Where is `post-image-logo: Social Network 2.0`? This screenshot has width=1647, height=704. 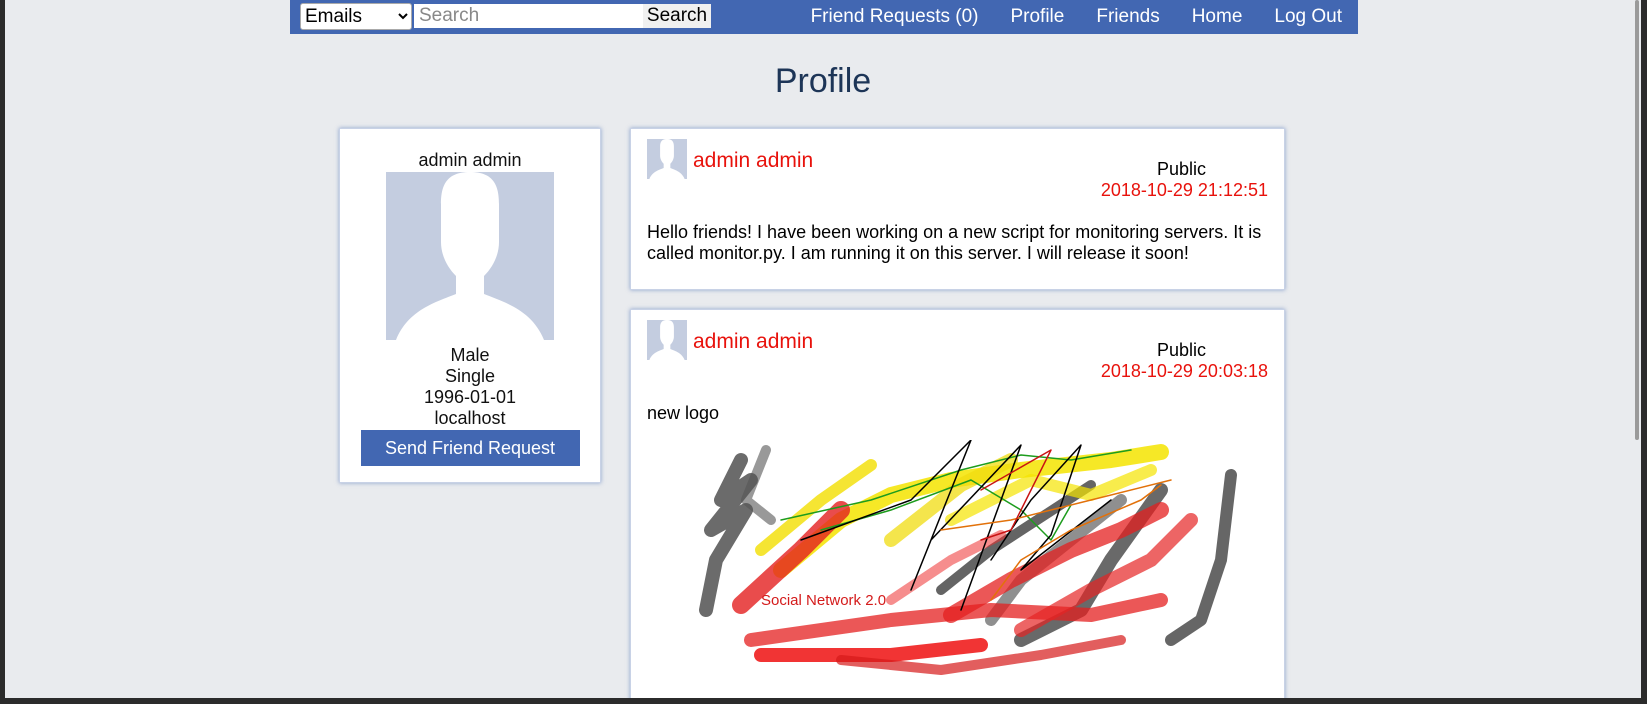 post-image-logo: Social Network 2.0 is located at coordinates (968, 557).